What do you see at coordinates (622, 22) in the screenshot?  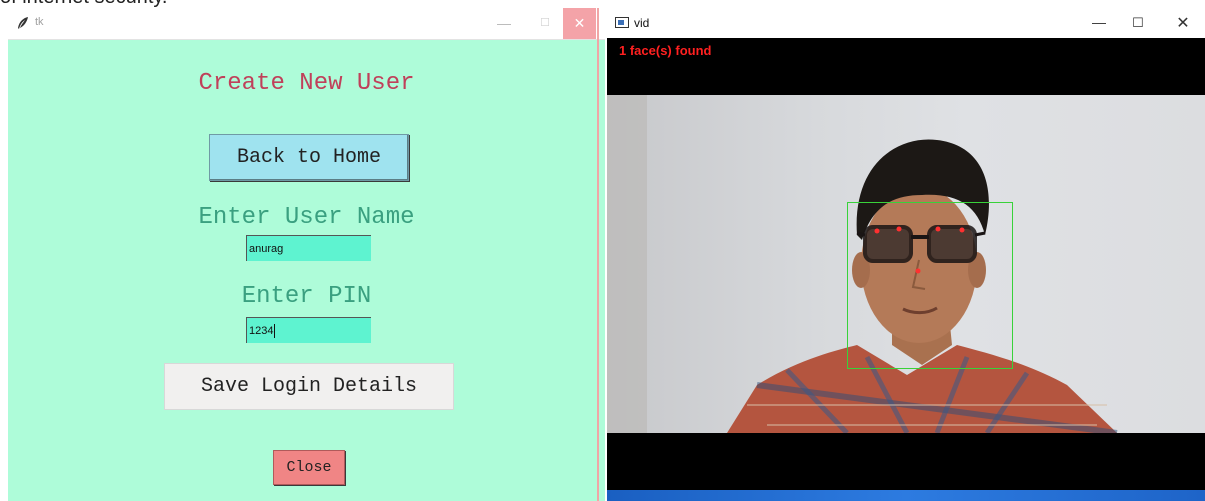 I see `video-window-icon` at bounding box center [622, 22].